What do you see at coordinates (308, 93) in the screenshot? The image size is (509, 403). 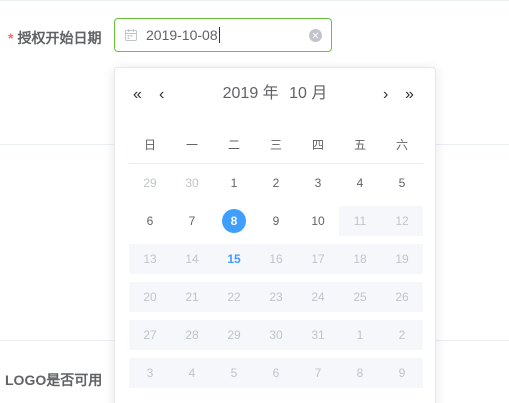 I see `picker-month-label: 10 月` at bounding box center [308, 93].